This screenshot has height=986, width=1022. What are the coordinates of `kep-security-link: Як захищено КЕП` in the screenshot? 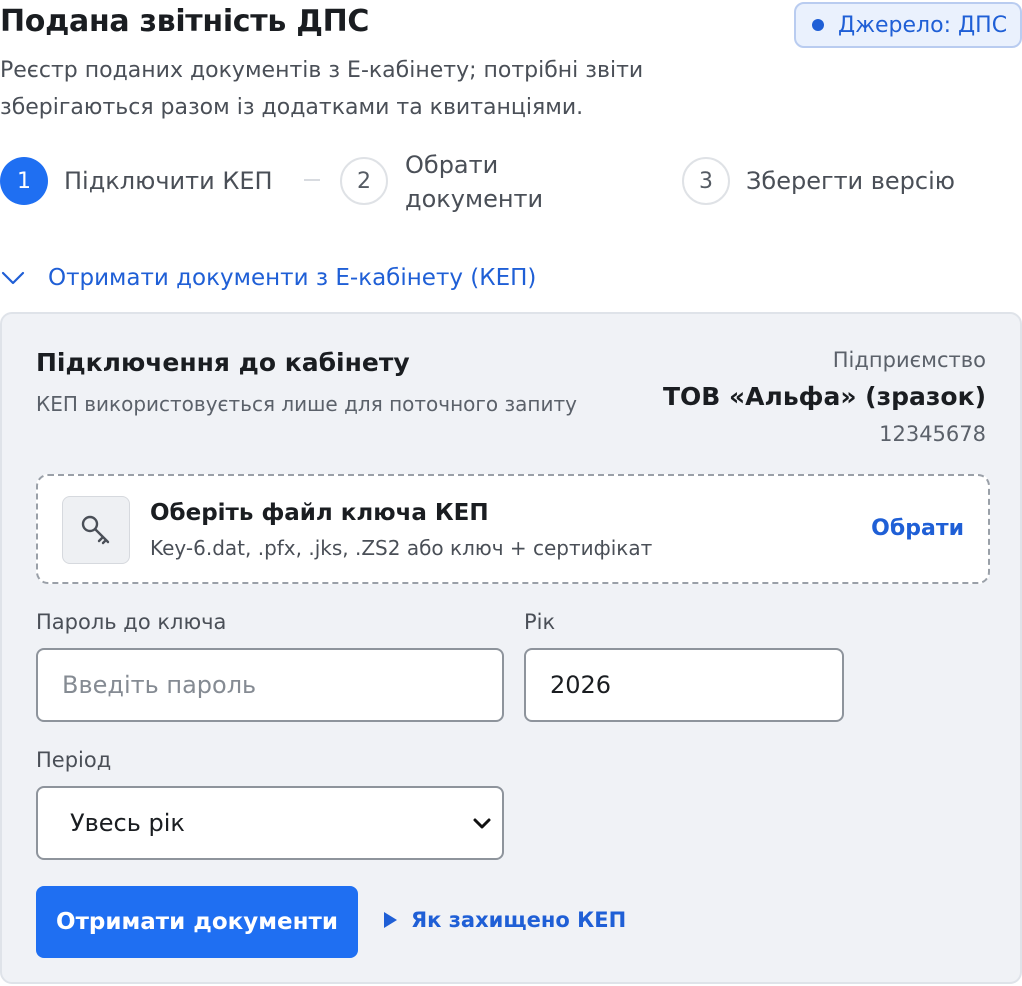 It's located at (505, 920).